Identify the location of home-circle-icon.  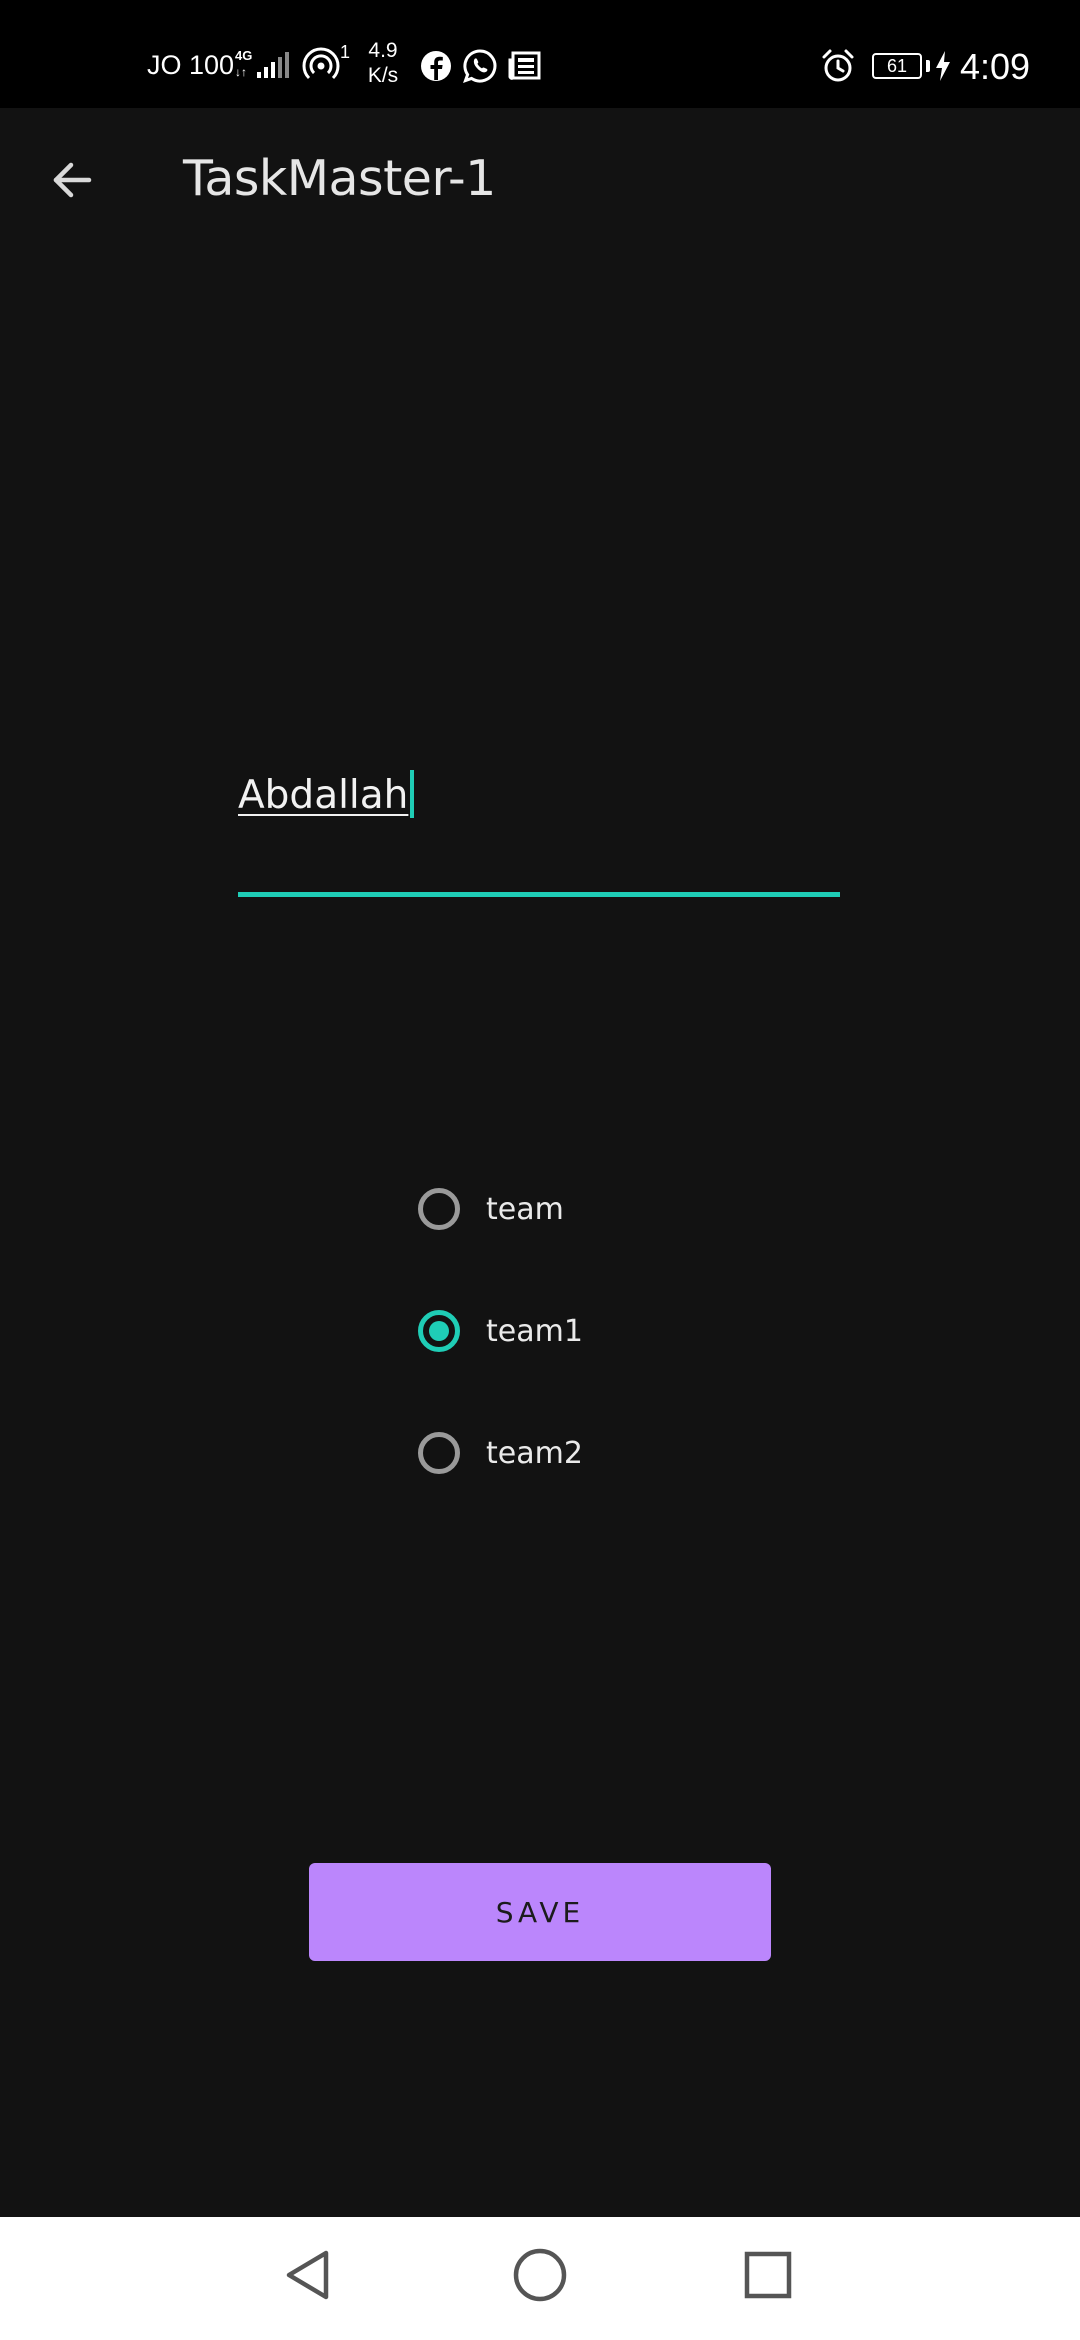
(540, 2277).